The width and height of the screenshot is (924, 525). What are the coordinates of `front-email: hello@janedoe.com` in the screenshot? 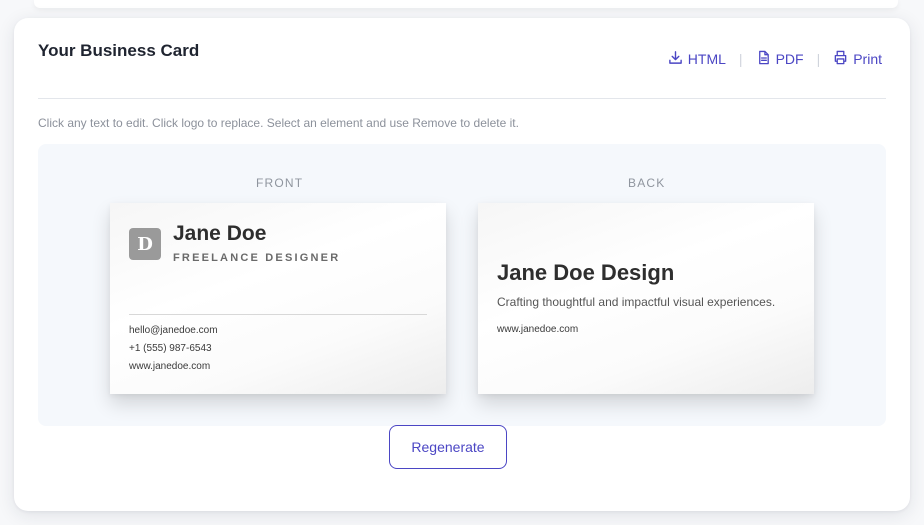 It's located at (173, 330).